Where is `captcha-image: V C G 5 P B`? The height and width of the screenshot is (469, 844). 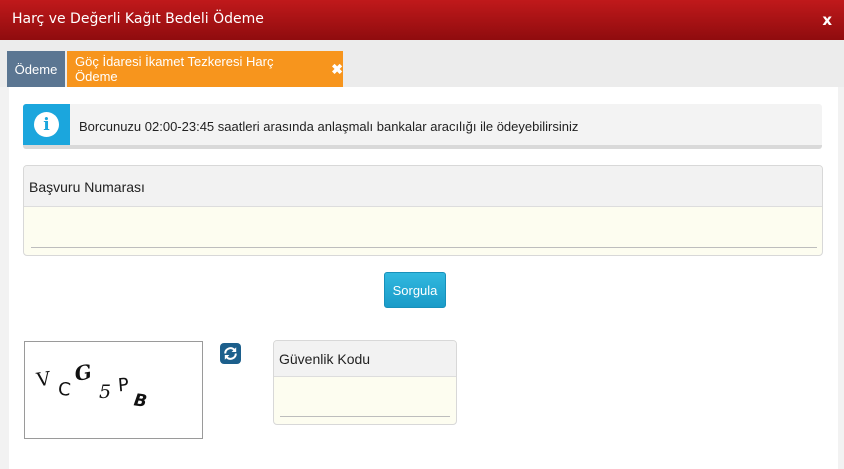
captcha-image: V C G 5 P B is located at coordinates (113, 390).